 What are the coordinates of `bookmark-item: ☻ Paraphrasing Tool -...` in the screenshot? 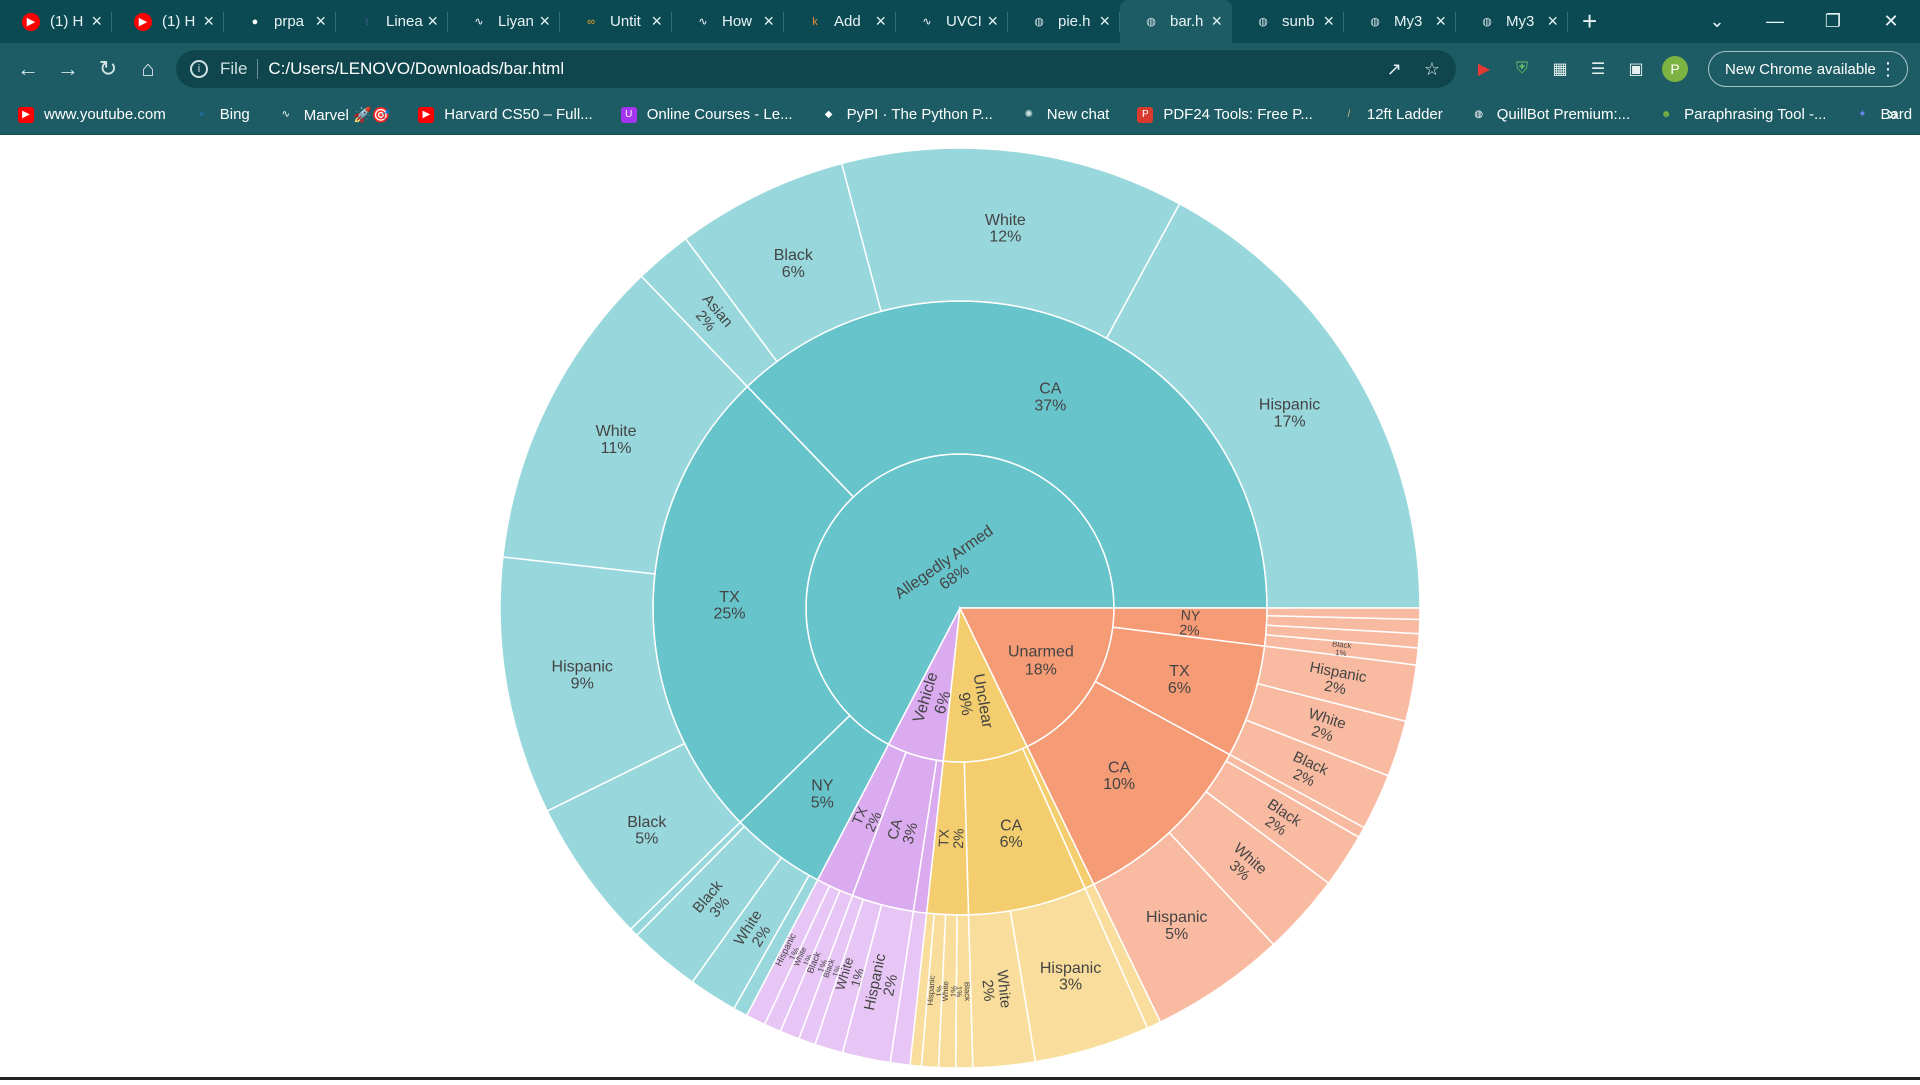 It's located at (1742, 114).